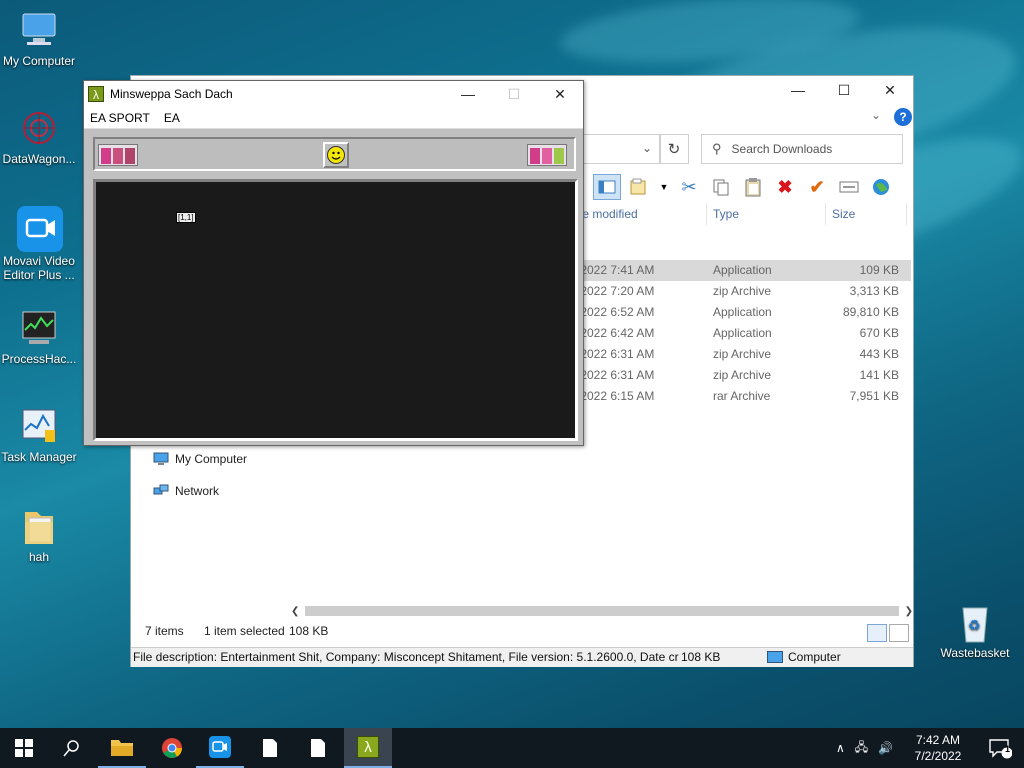  What do you see at coordinates (975, 622) in the screenshot?
I see `recycle-bin-icon: ♻` at bounding box center [975, 622].